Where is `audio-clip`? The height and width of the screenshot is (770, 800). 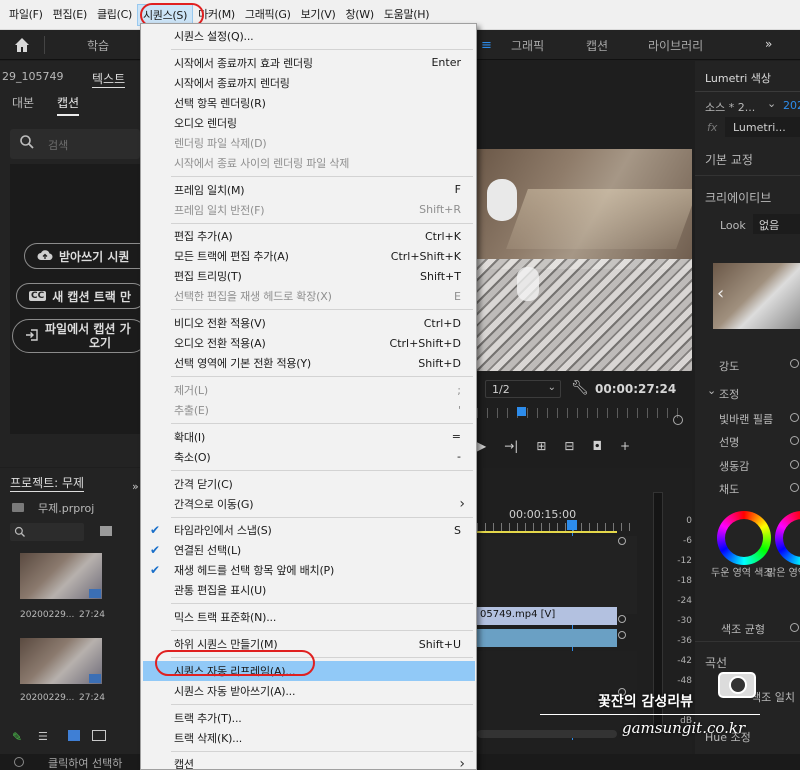 audio-clip is located at coordinates (547, 638).